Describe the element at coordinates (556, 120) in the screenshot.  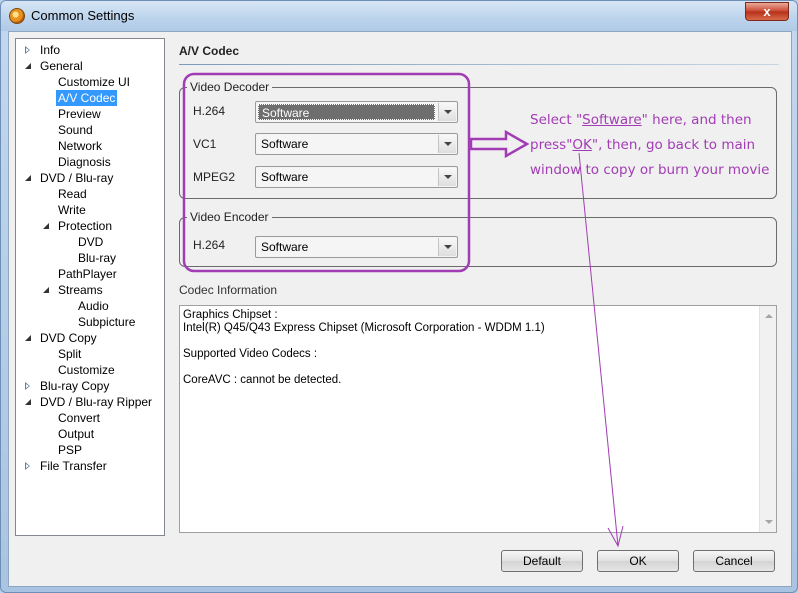
I see `annotation-part: Select "` at that location.